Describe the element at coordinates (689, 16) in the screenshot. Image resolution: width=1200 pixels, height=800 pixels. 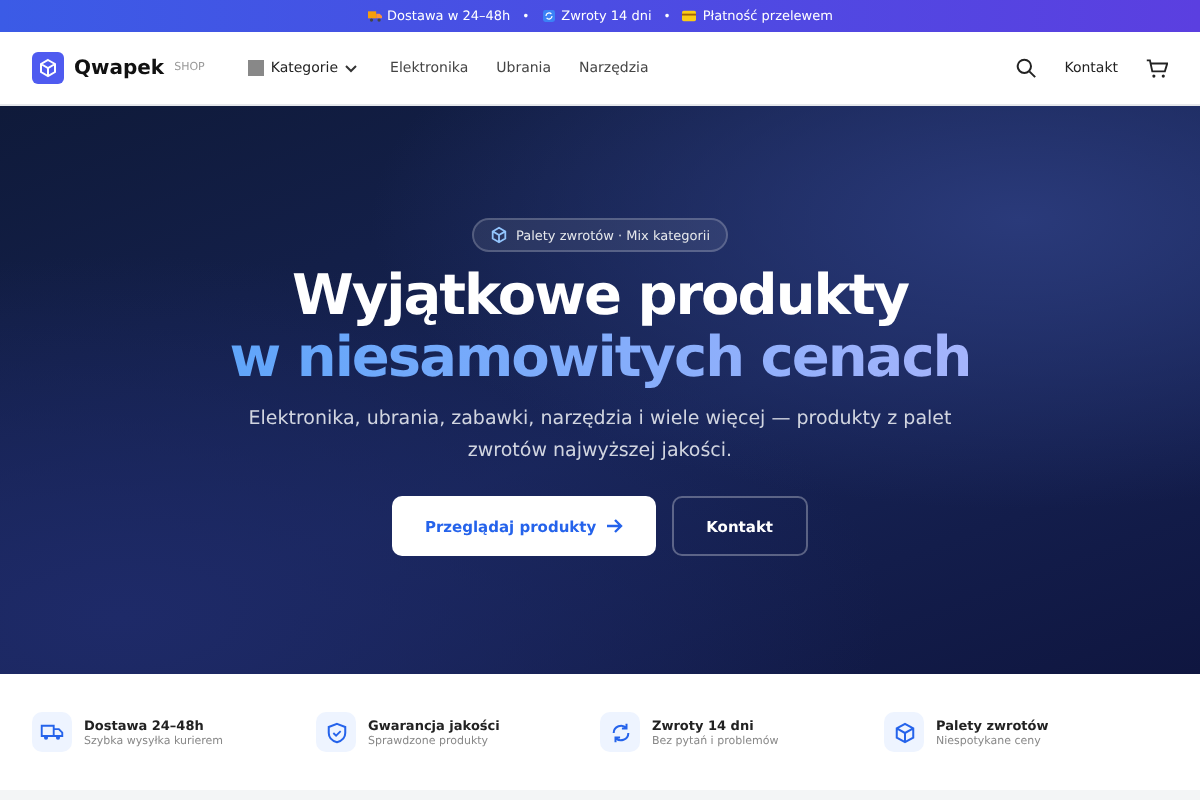
I see `card-icon` at that location.